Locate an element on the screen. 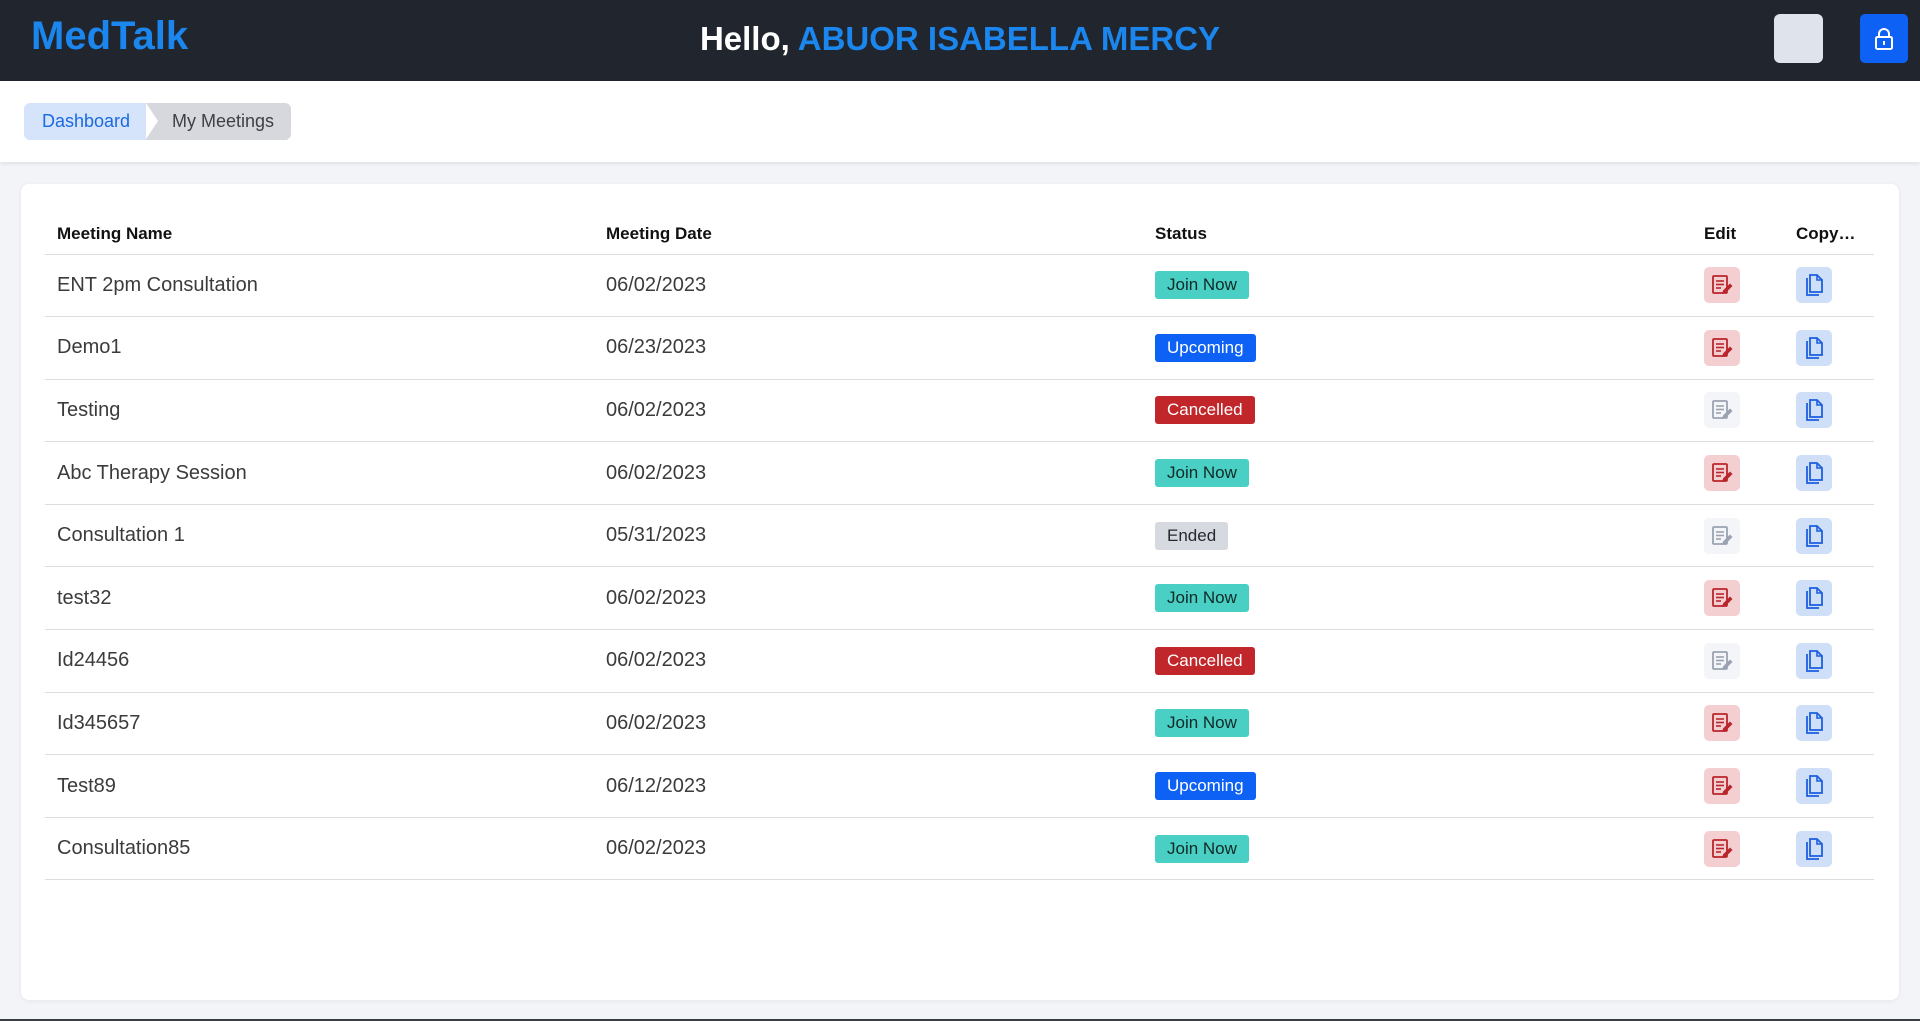 This screenshot has height=1021, width=1920. lock-icon is located at coordinates (1884, 38).